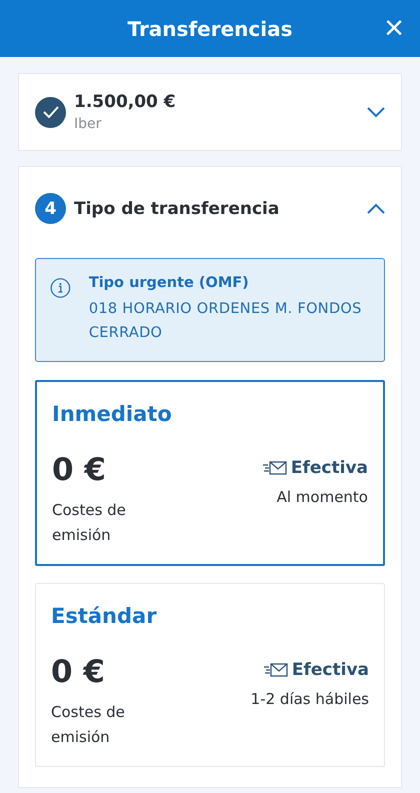 The image size is (420, 793). I want to click on option-name: Inmediato, so click(112, 414).